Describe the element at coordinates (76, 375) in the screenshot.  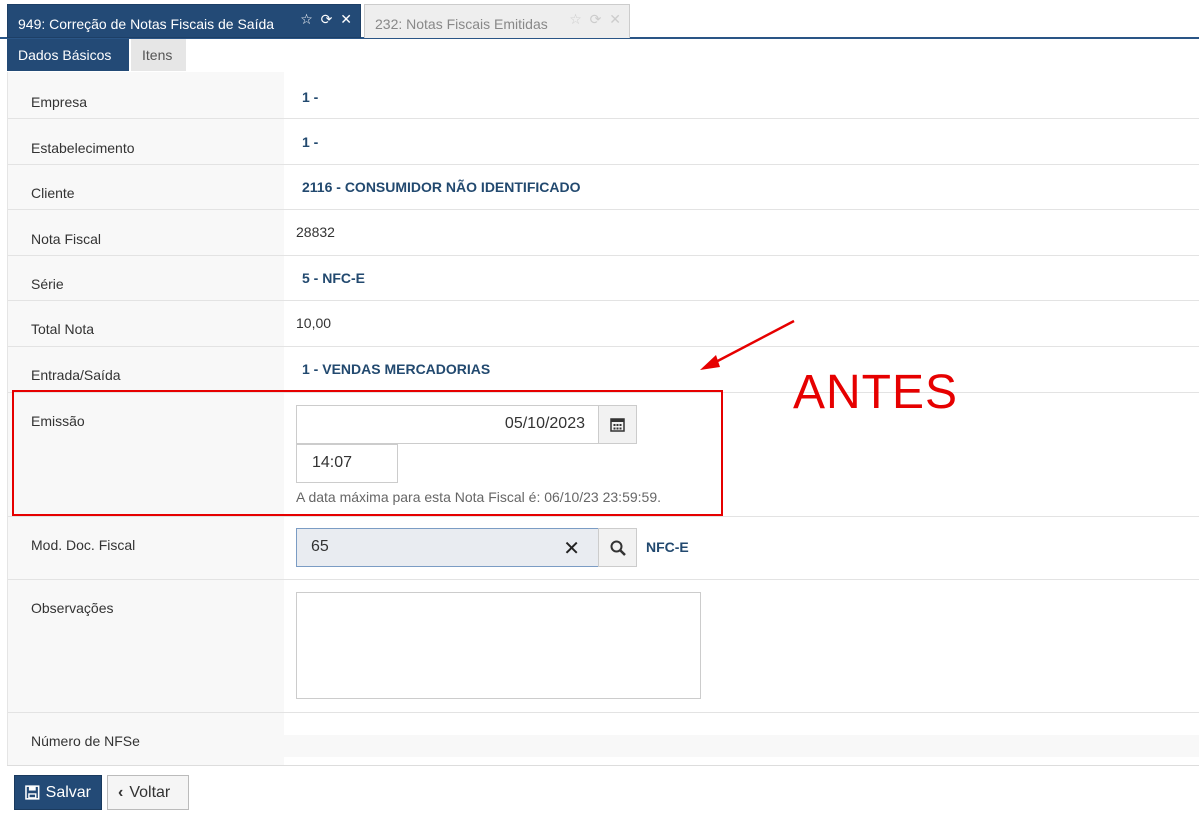
I see `label-entrada-saida: Entrada/Saída` at that location.